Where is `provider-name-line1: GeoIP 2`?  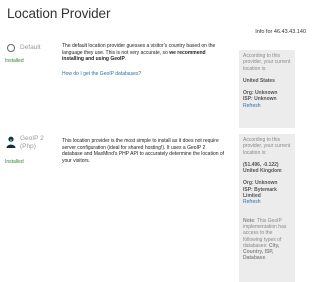
provider-name-line1: GeoIP 2 is located at coordinates (32, 138).